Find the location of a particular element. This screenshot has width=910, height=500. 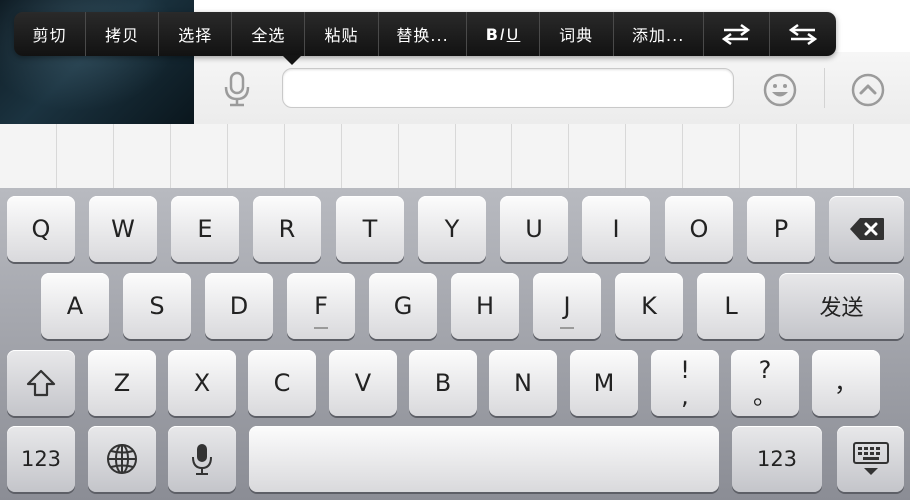

shift-arrow-icon is located at coordinates (41, 383).